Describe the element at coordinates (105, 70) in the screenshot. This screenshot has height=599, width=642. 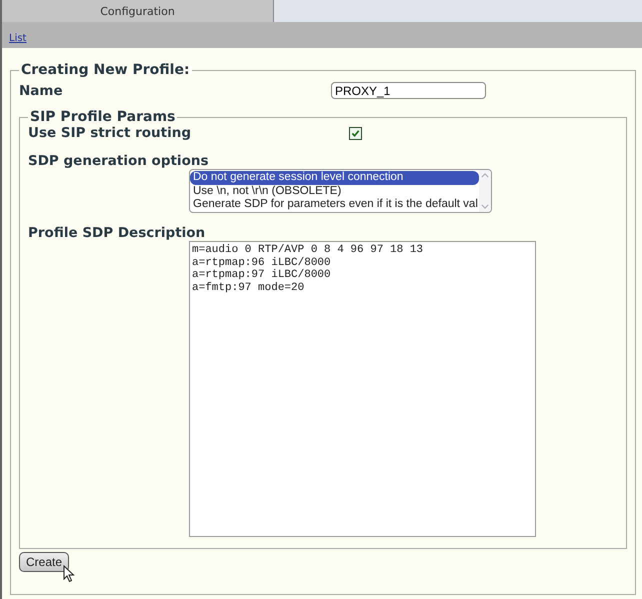
I see `fieldset-legend: Creating New Profile:` at that location.